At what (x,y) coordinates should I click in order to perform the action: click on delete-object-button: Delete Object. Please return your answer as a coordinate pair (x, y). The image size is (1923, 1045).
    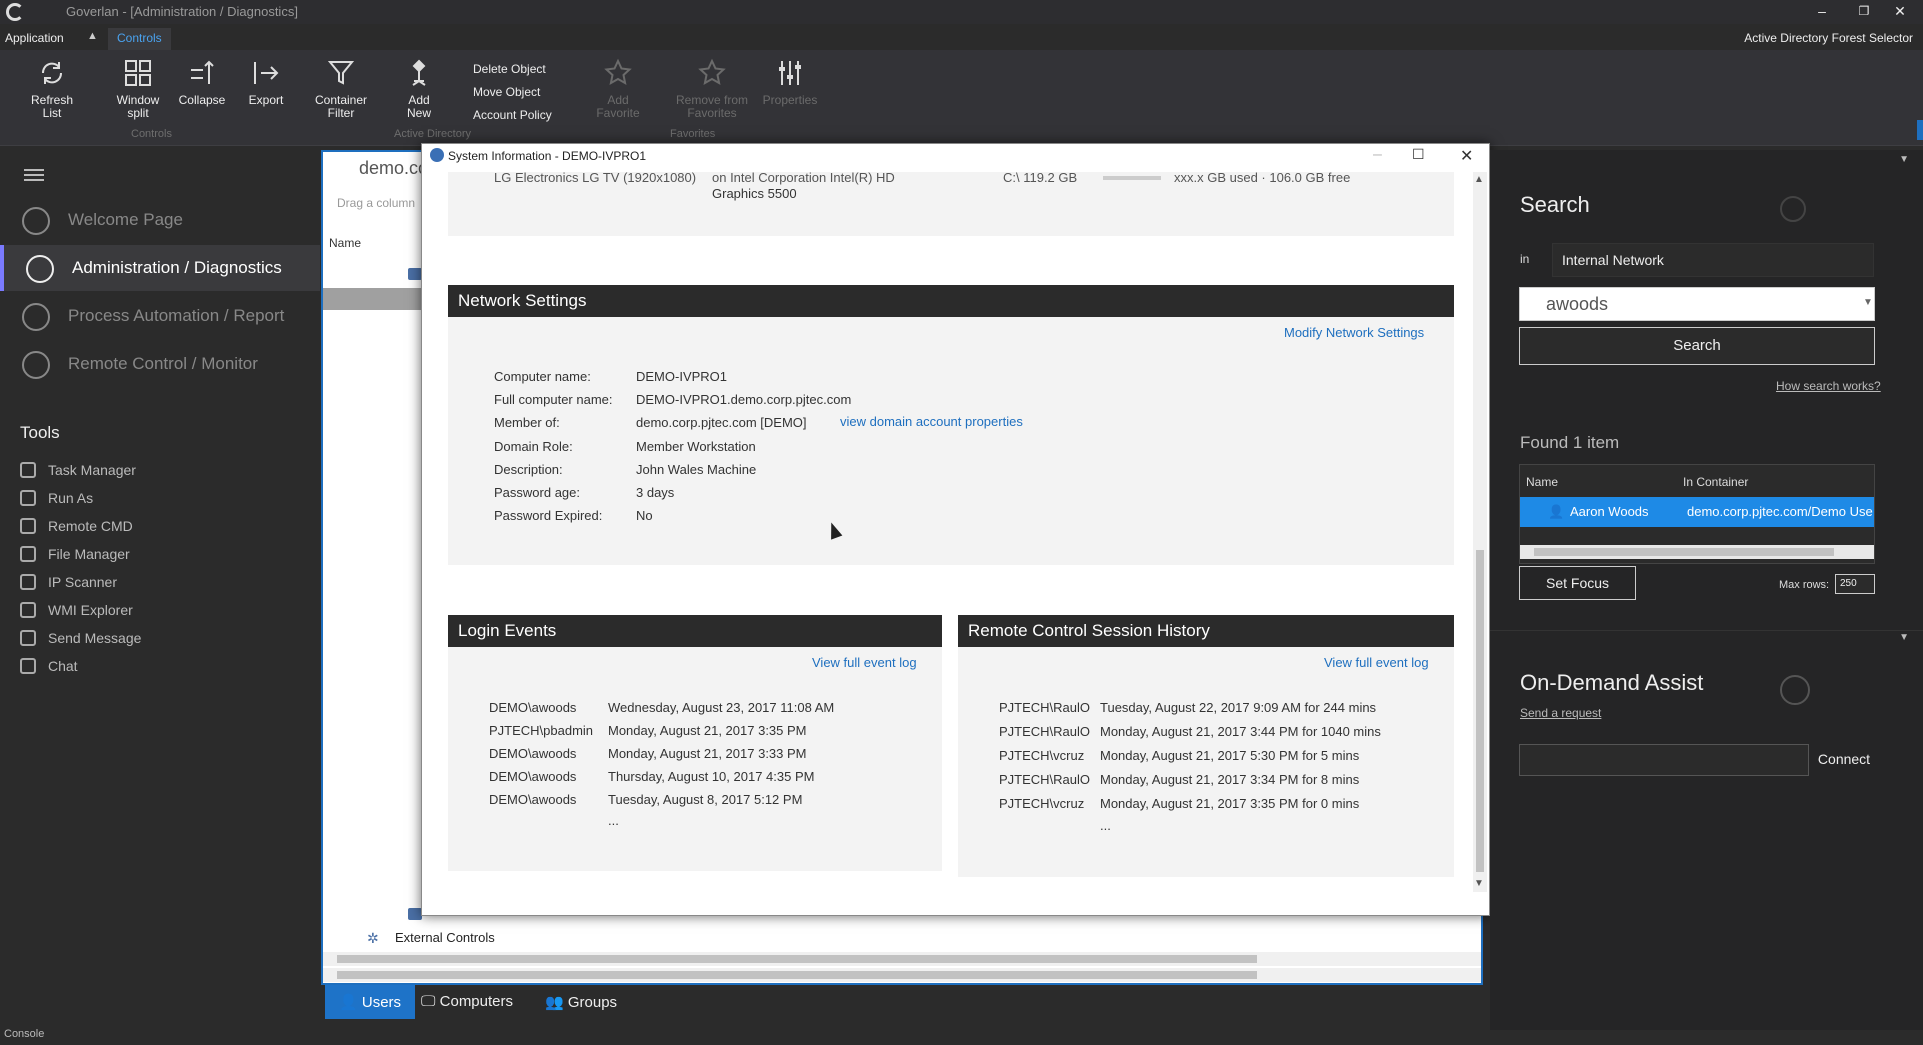
    Looking at the image, I should click on (509, 69).